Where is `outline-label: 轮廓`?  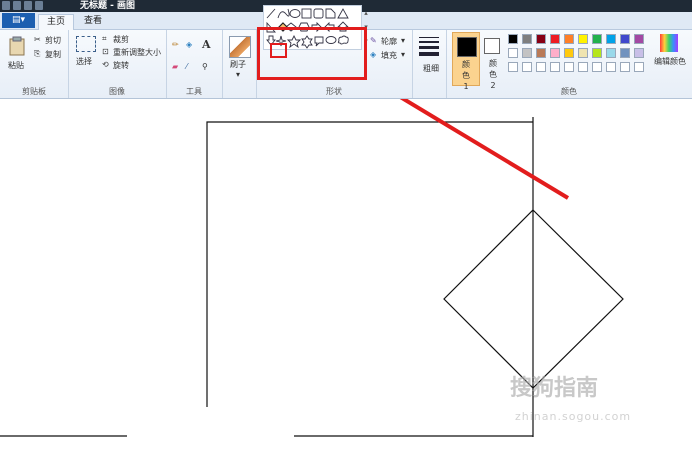
outline-label: 轮廓 is located at coordinates (389, 41).